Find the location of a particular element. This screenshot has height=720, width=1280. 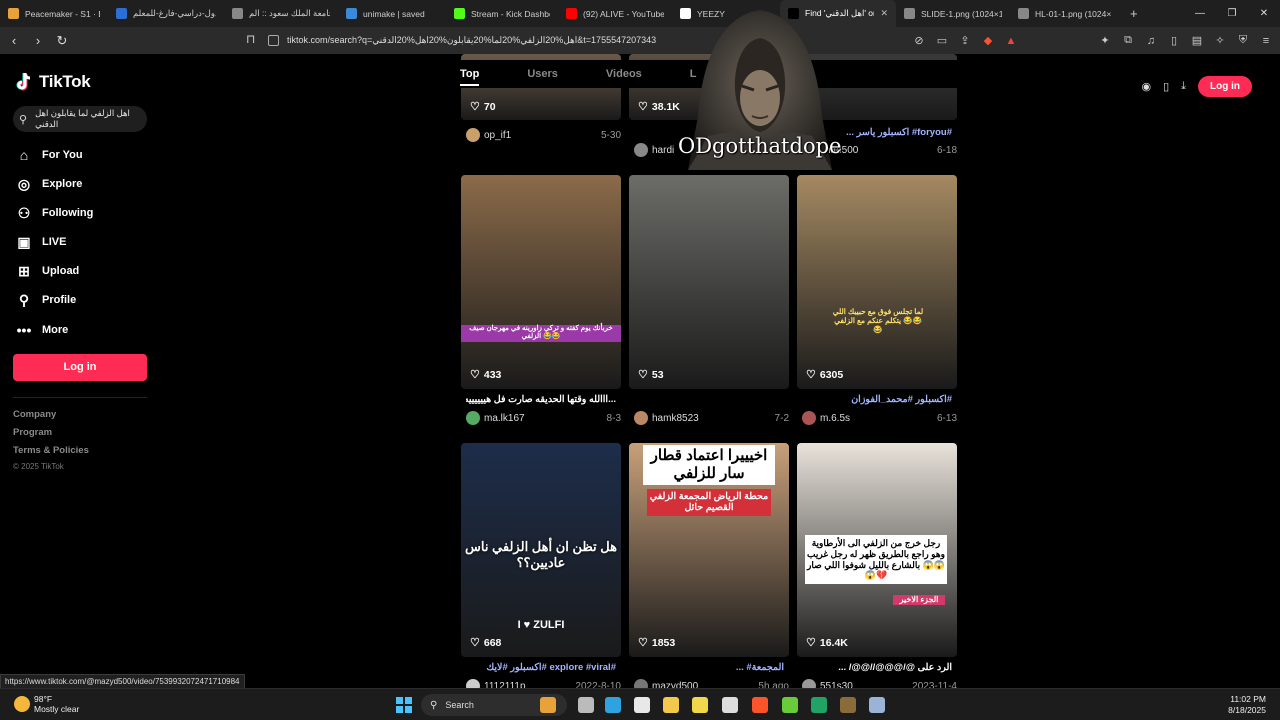

tab-videos: Videos is located at coordinates (624, 74).